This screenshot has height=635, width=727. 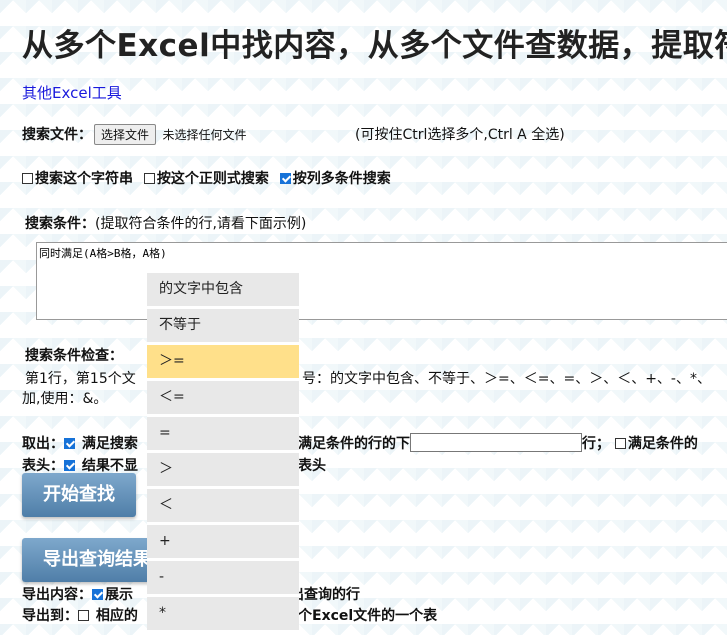 What do you see at coordinates (662, 444) in the screenshot?
I see `extract-opt3-label: 满足条件的` at bounding box center [662, 444].